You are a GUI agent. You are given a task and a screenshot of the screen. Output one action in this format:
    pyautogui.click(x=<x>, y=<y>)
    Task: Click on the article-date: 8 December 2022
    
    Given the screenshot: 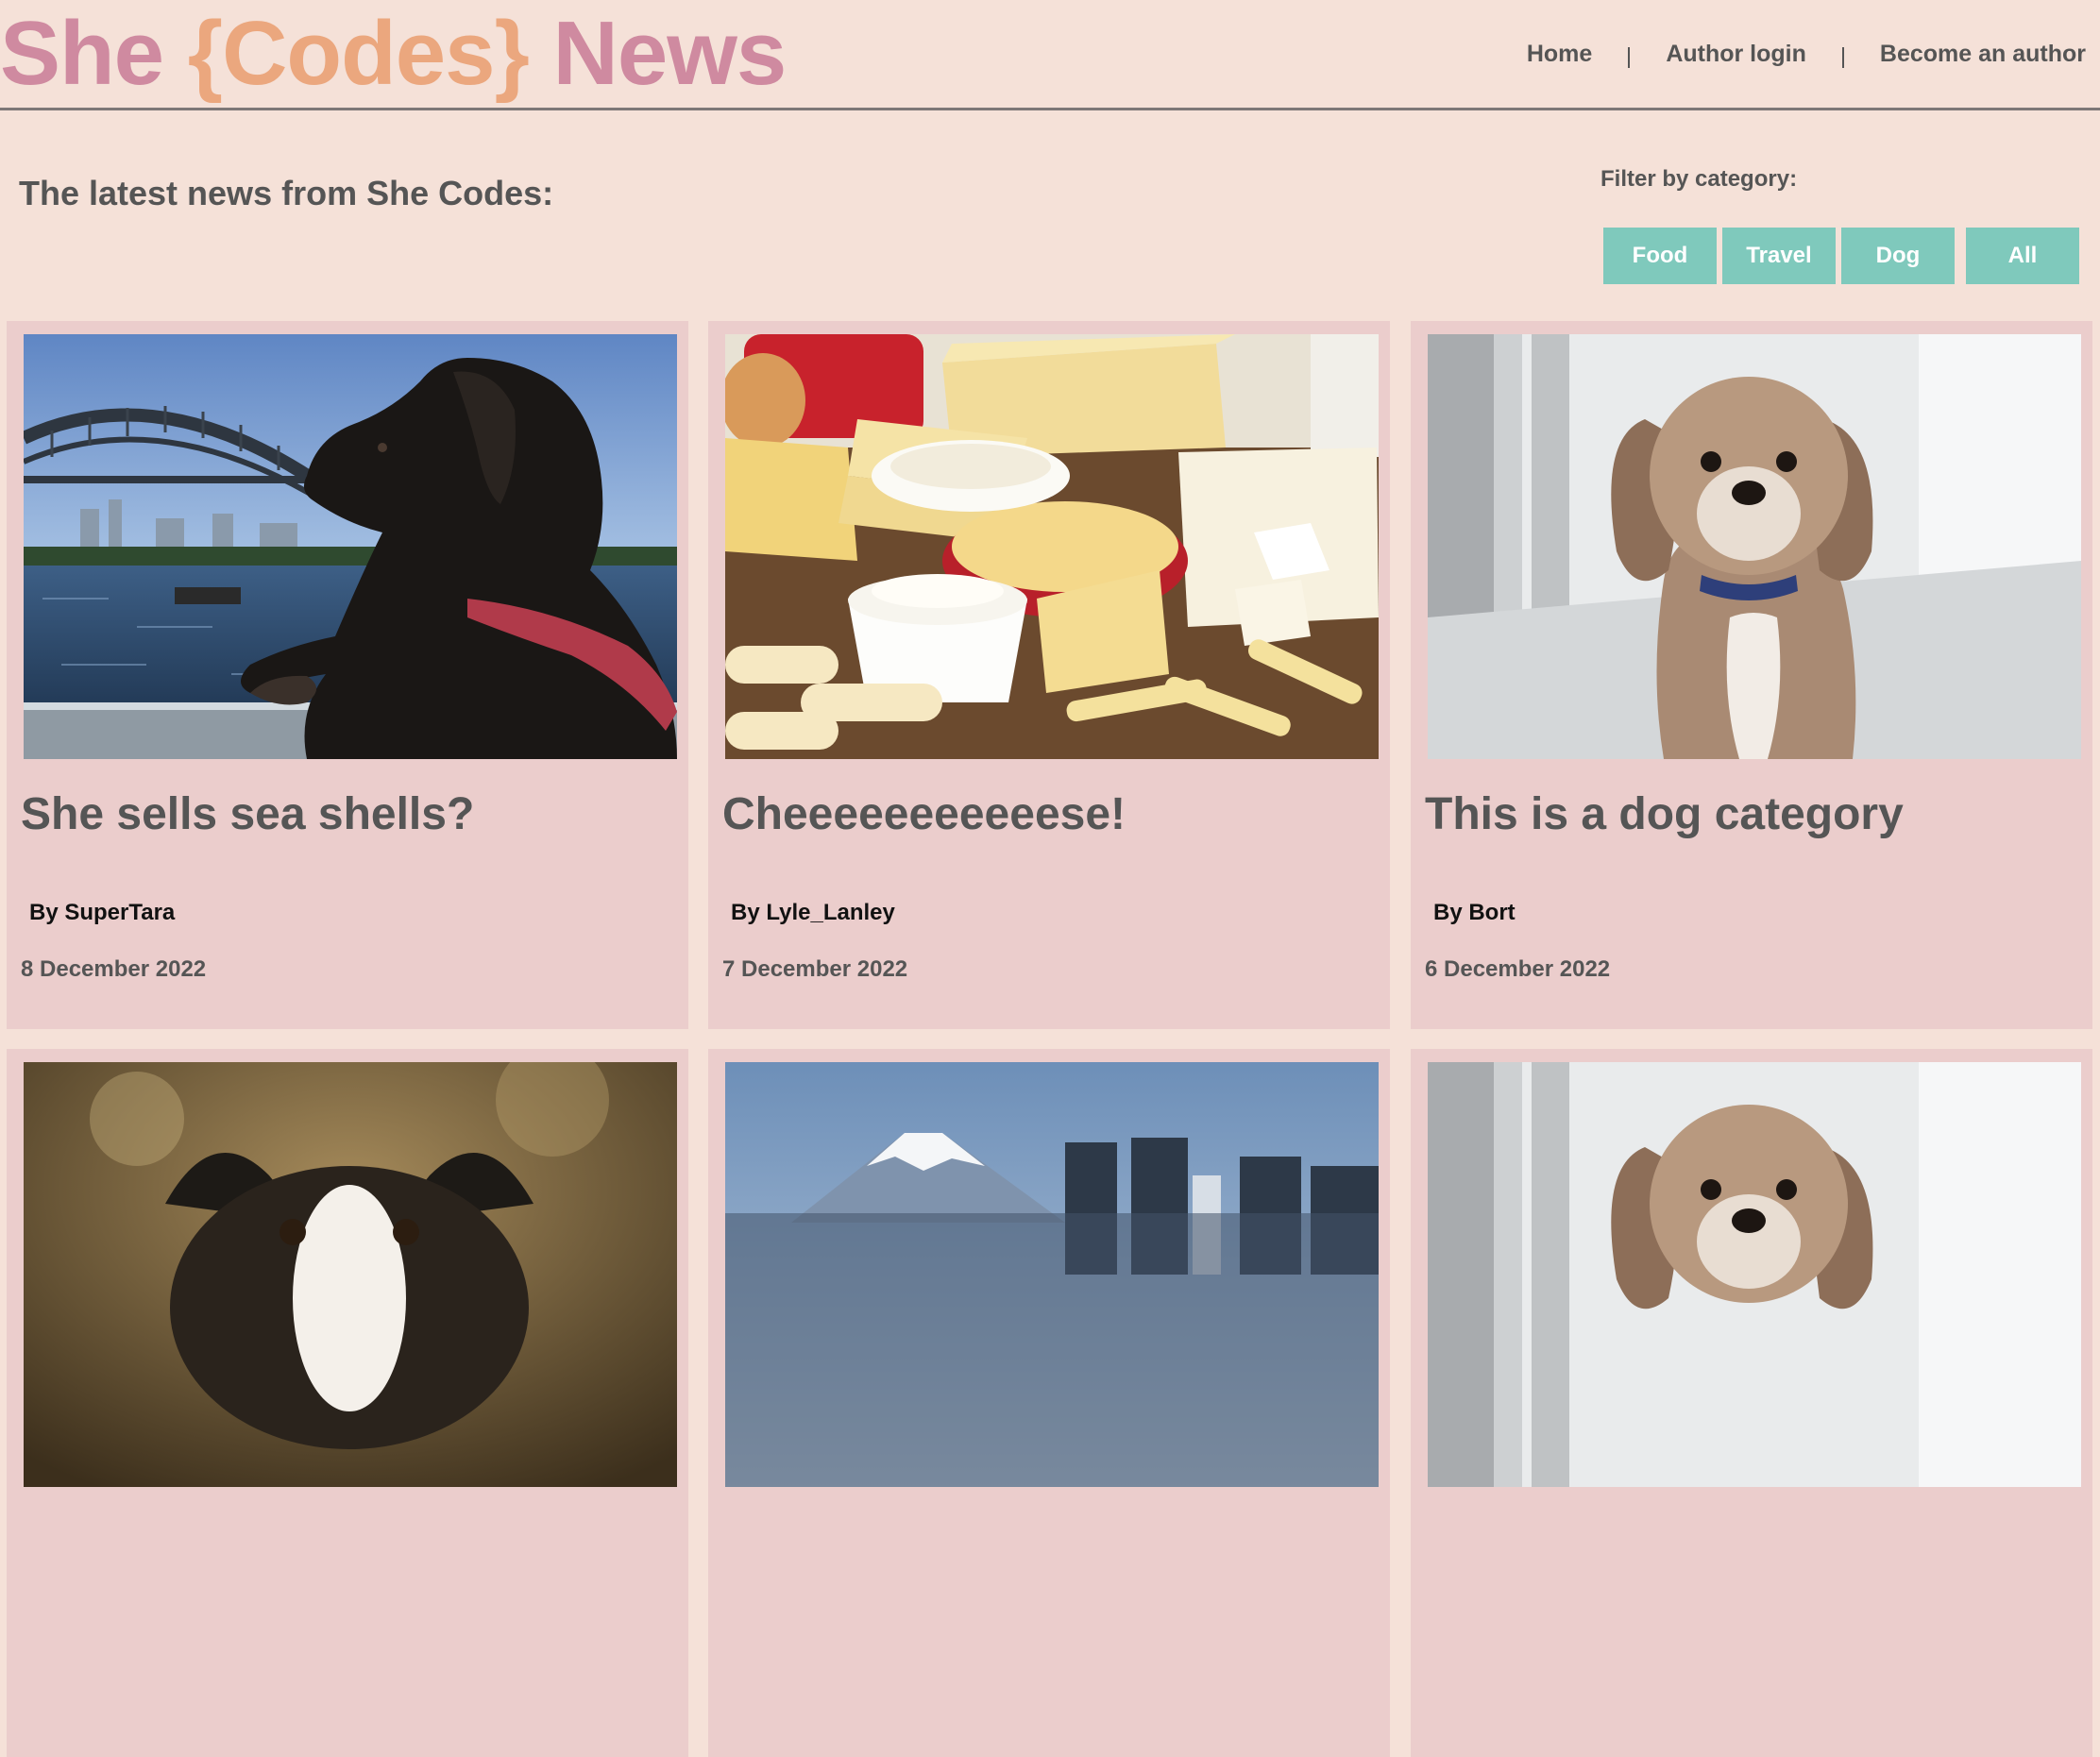 What is the action you would take?
    pyautogui.click(x=114, y=969)
    